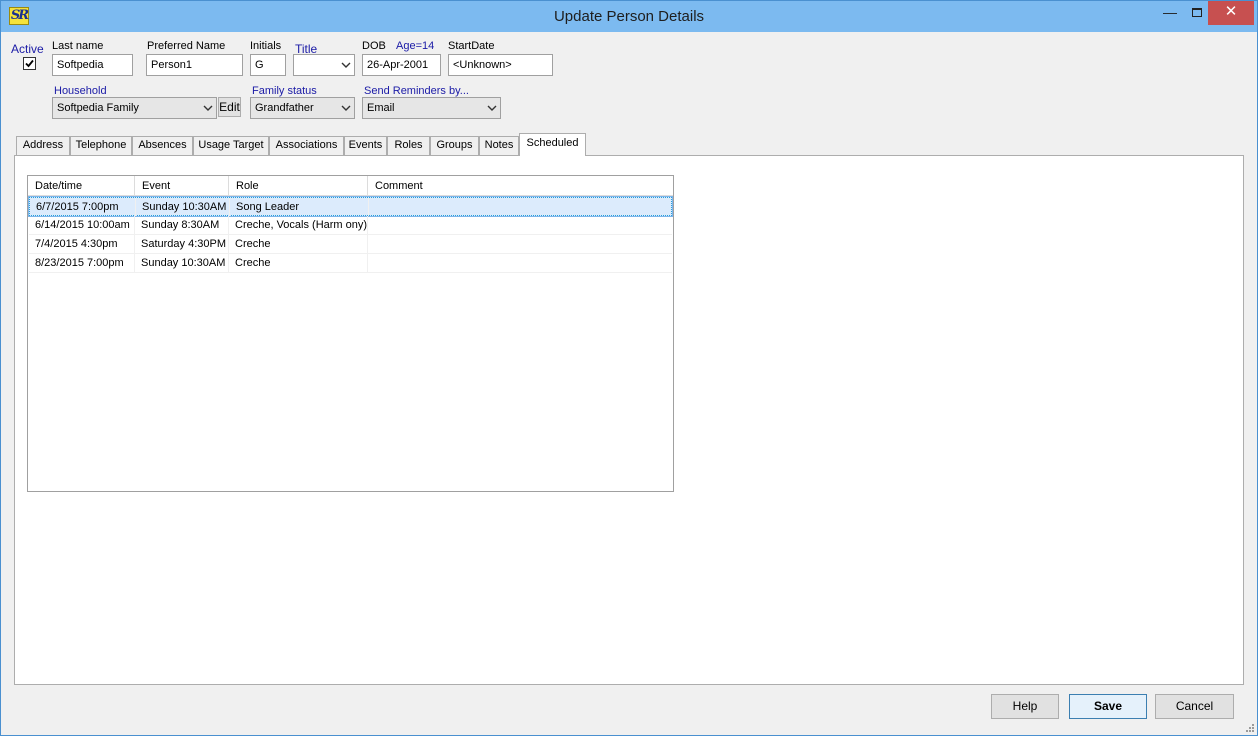  I want to click on age-label: Age=14, so click(415, 46).